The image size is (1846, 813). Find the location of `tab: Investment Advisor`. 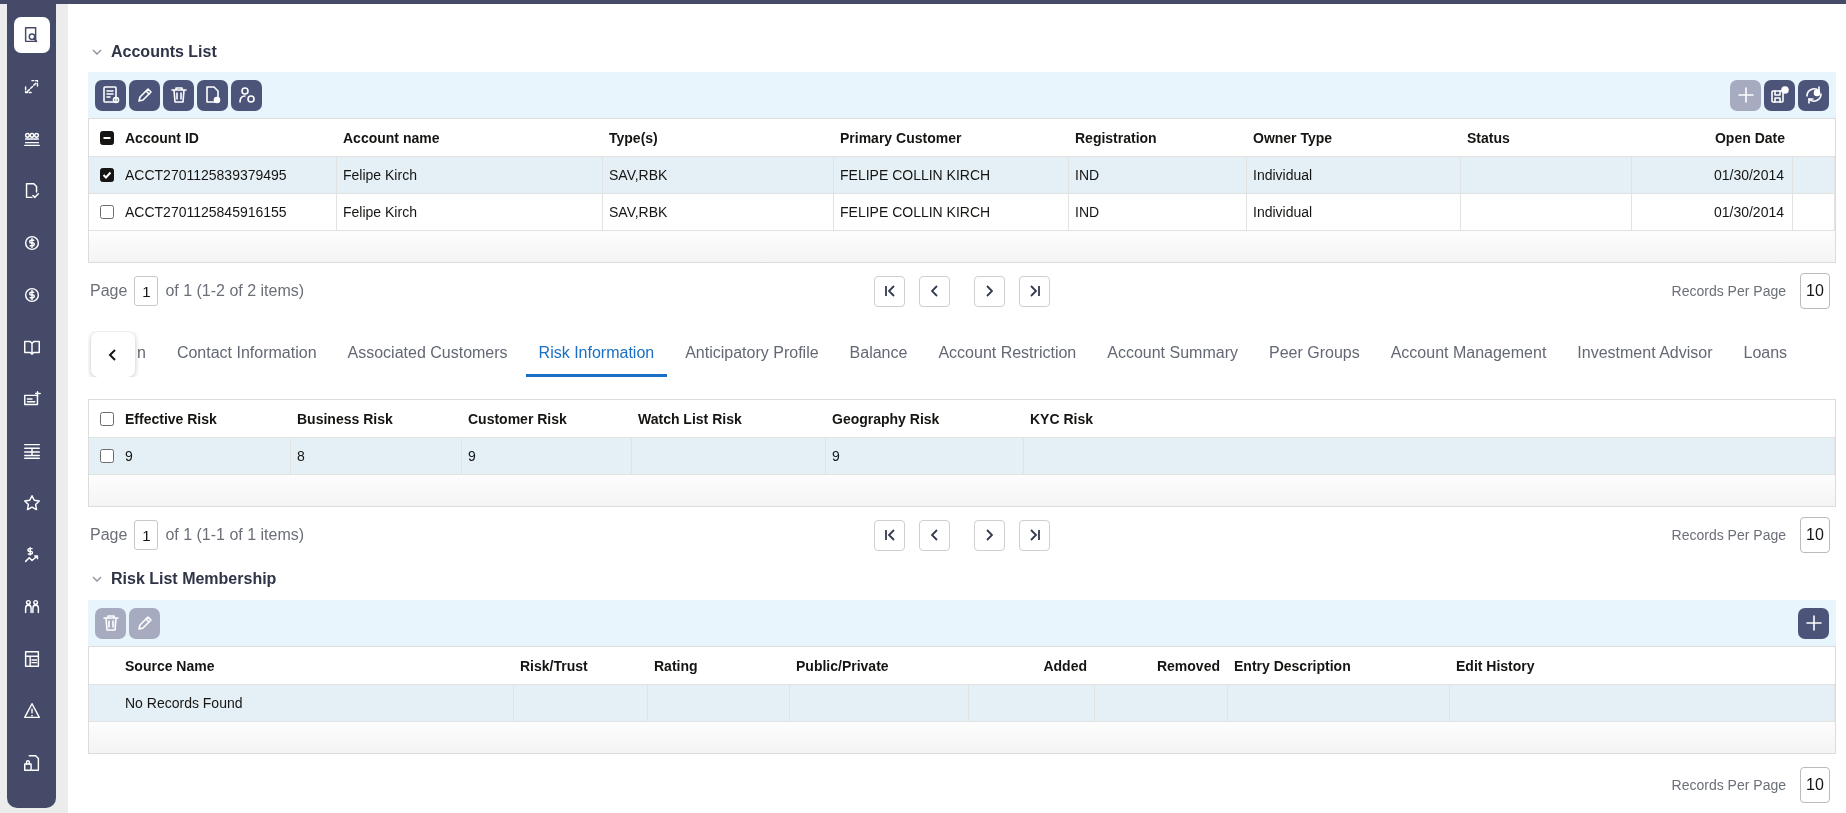

tab: Investment Advisor is located at coordinates (1645, 354).